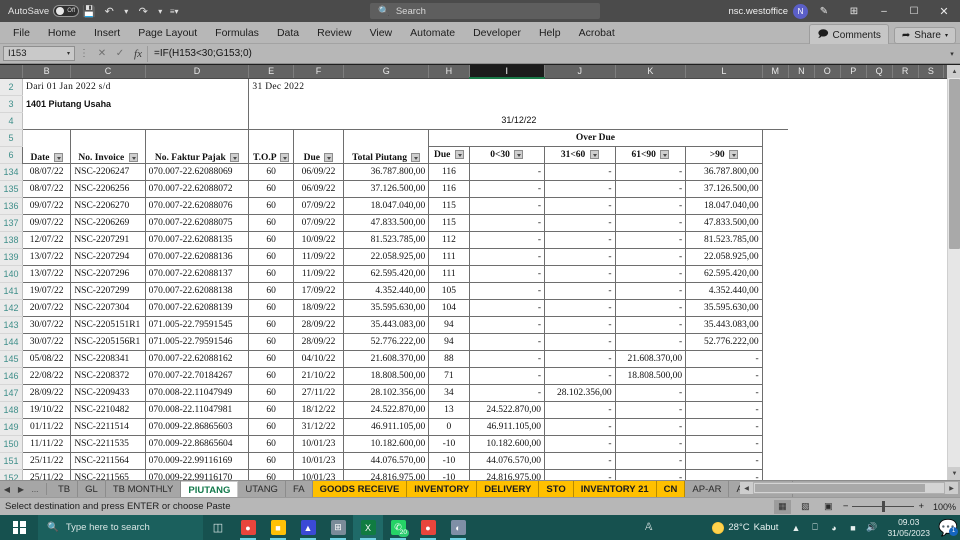 Image resolution: width=960 pixels, height=540 pixels. Describe the element at coordinates (782, 506) in the screenshot. I see `normal-view-icon: ▦` at that location.